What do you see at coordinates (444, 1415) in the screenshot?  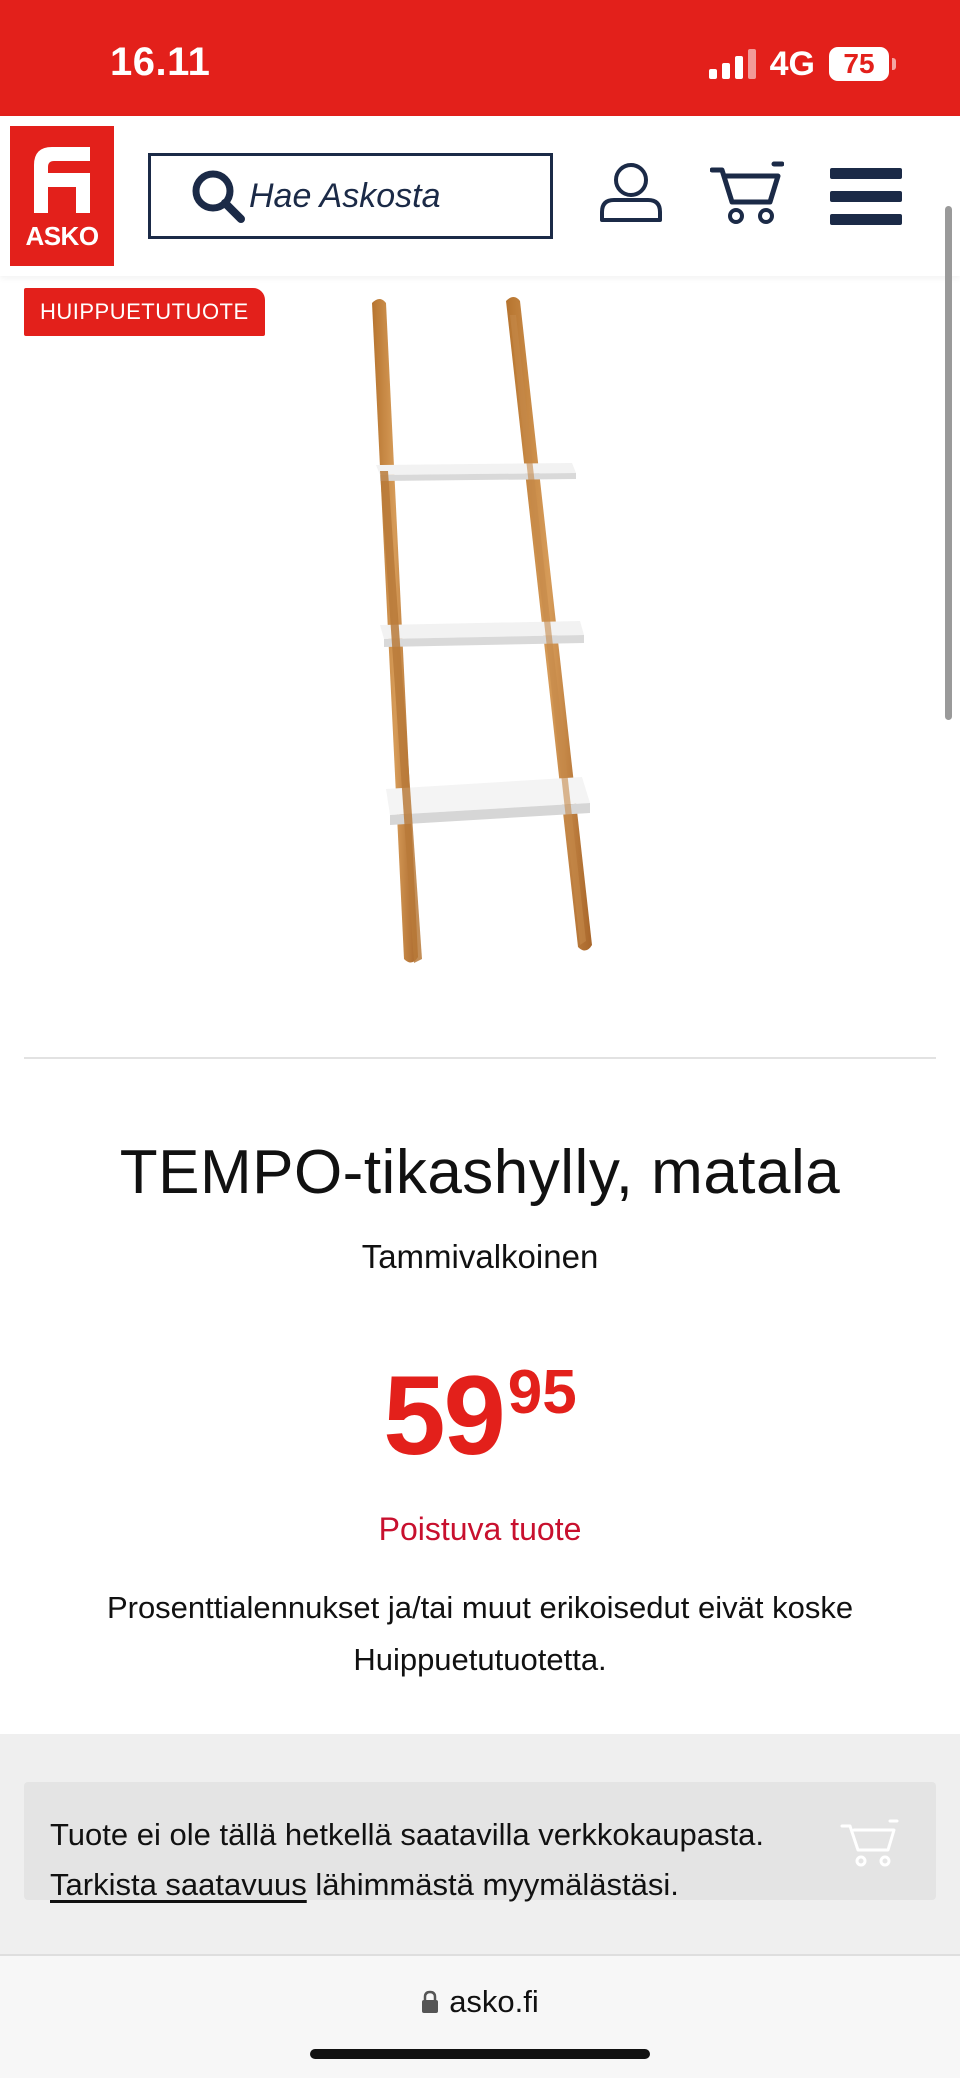 I see `price-integer: 59` at bounding box center [444, 1415].